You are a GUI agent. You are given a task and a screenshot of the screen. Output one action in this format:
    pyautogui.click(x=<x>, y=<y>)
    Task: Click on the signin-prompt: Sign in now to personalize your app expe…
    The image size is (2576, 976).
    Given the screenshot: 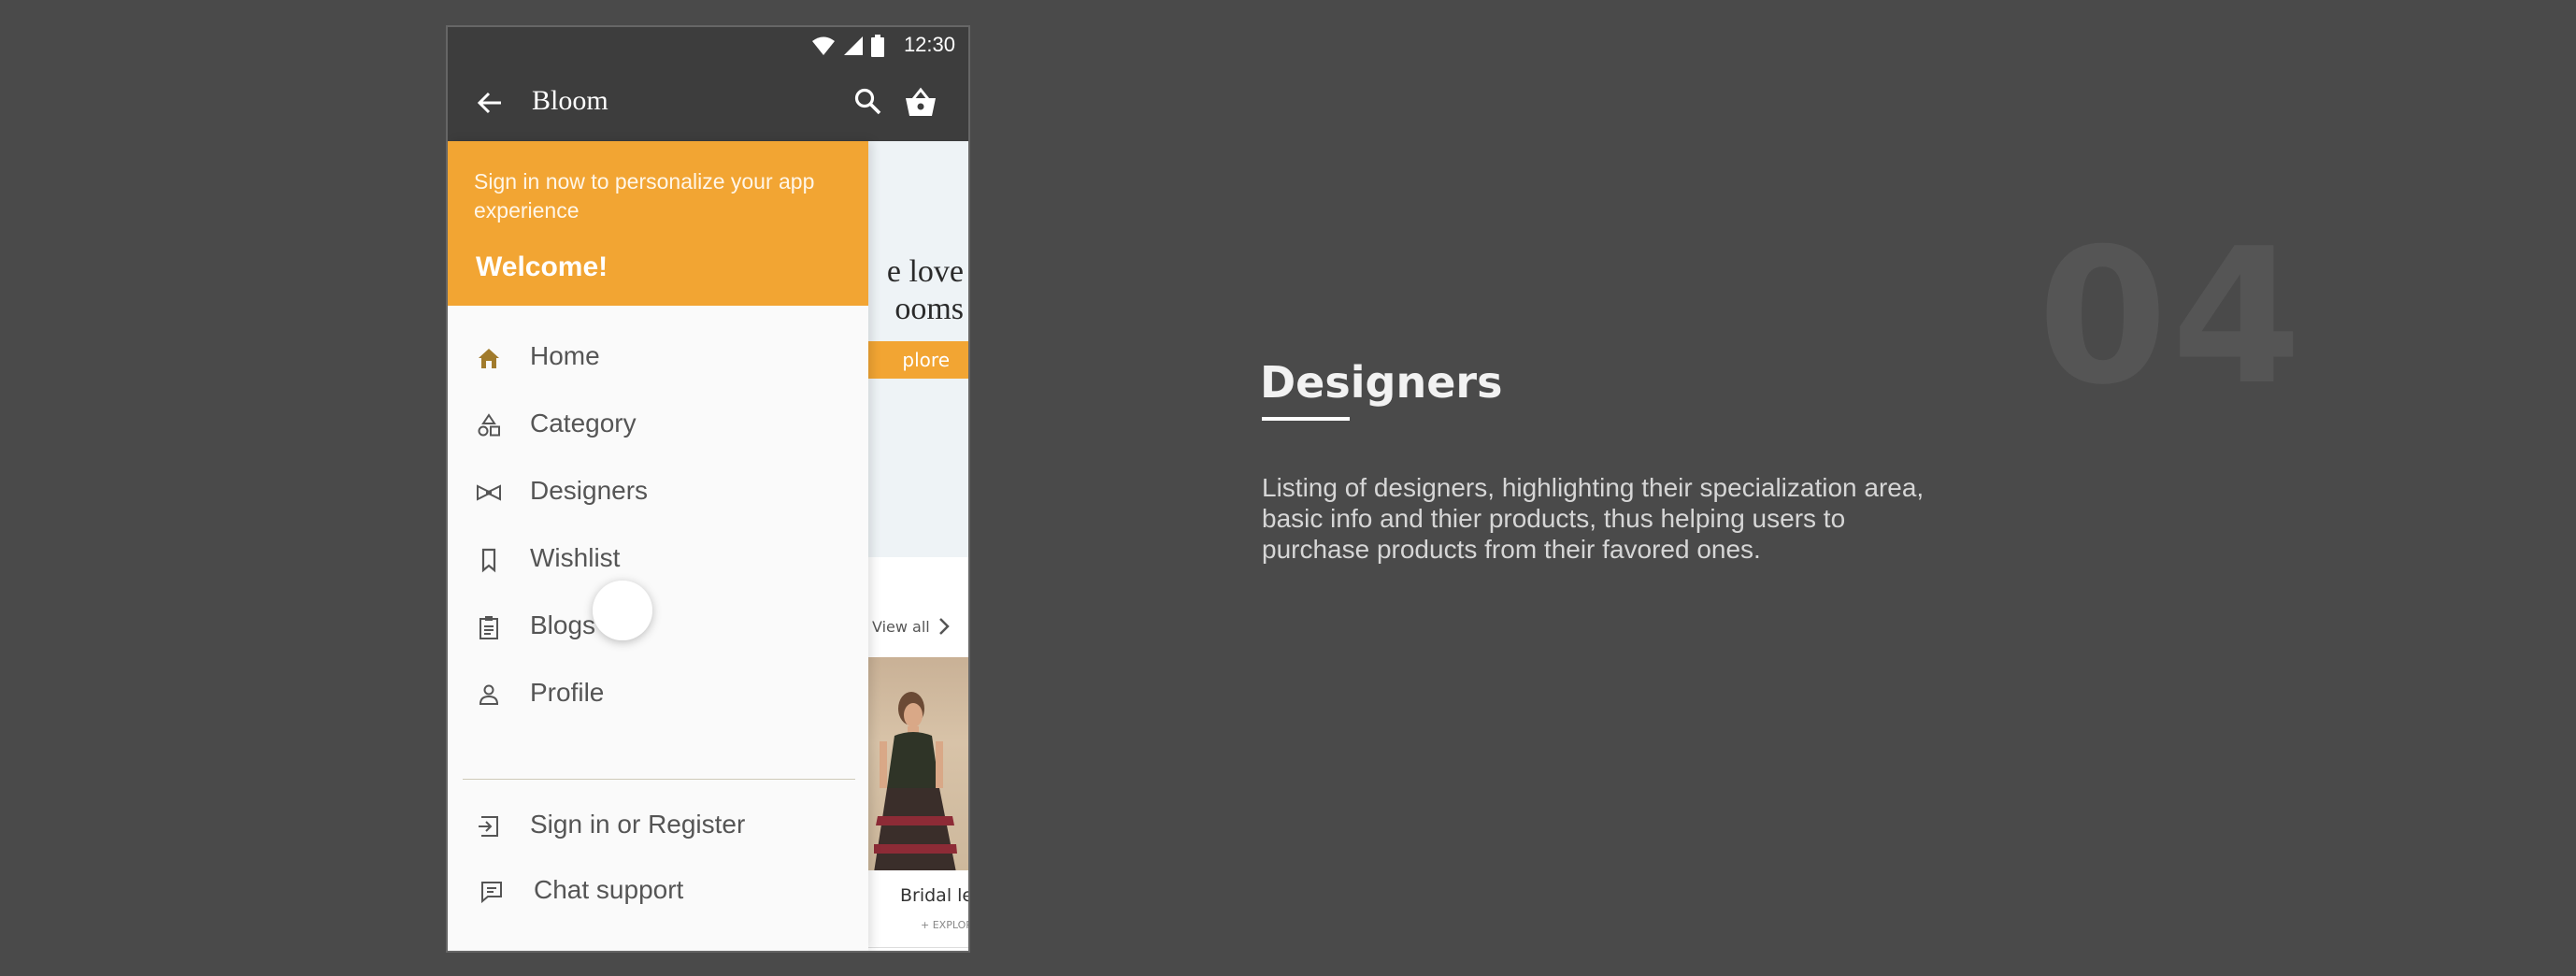 What is the action you would take?
    pyautogui.click(x=644, y=195)
    